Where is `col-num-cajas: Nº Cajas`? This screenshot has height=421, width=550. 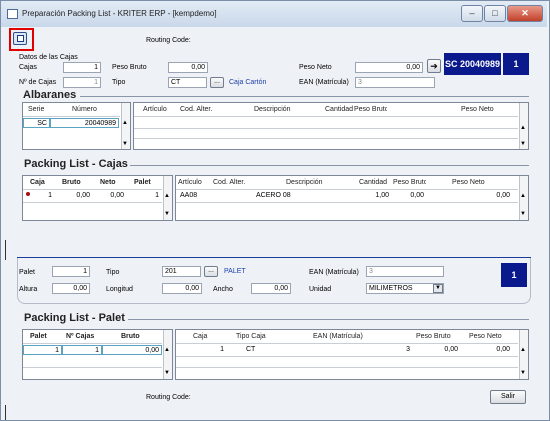
col-num-cajas: Nº Cajas is located at coordinates (80, 336).